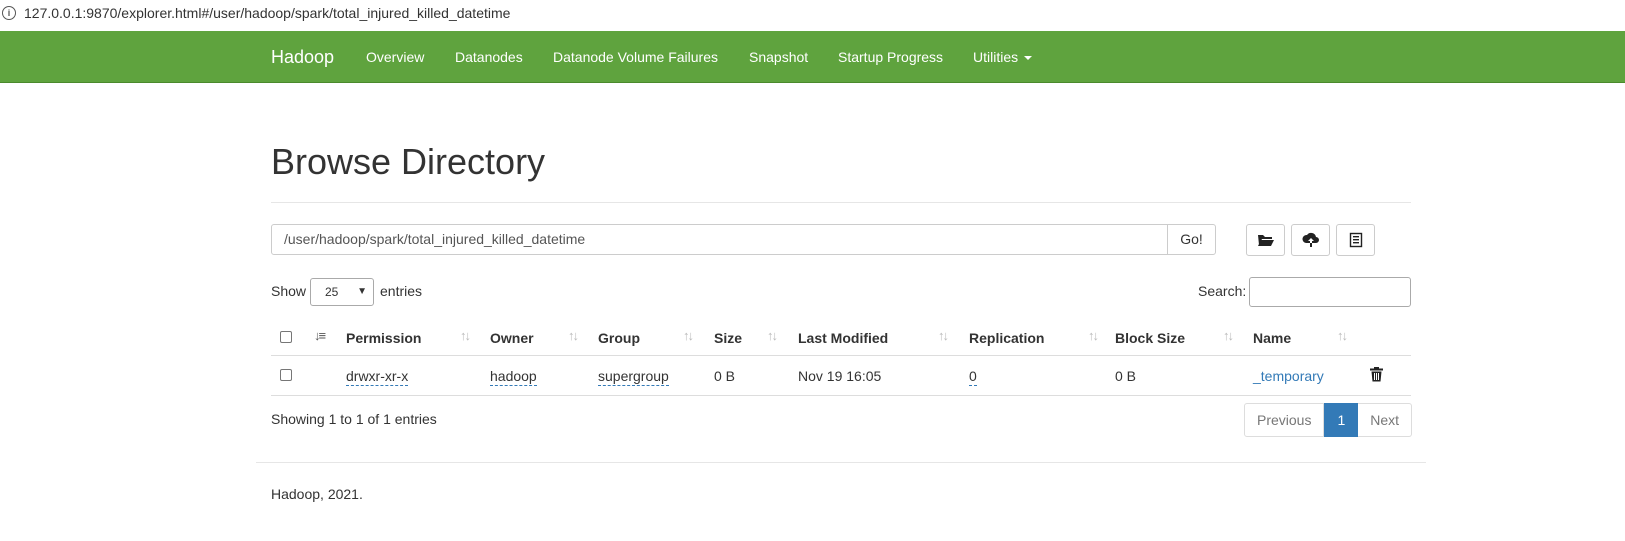 This screenshot has height=541, width=1625. Describe the element at coordinates (286, 337) in the screenshot. I see `select-all-checkbox` at that location.